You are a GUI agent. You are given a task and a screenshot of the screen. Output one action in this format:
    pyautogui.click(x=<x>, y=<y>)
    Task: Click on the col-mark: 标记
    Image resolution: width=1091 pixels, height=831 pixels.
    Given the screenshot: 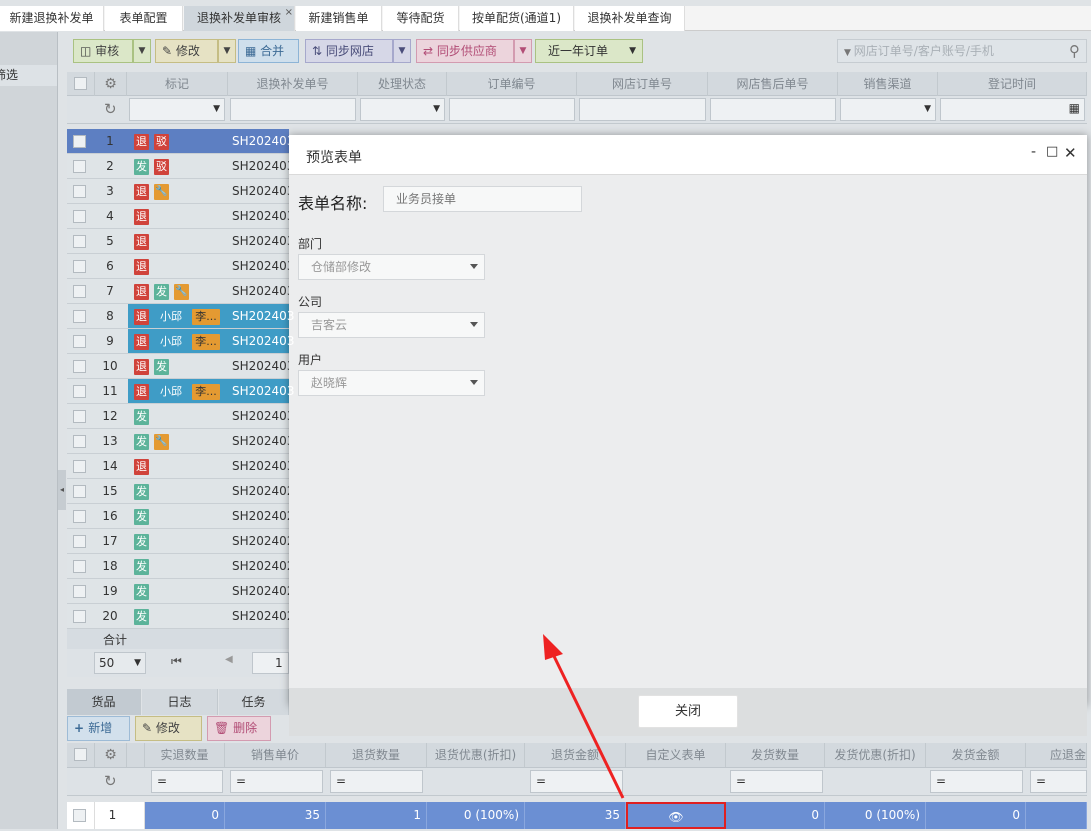 What is the action you would take?
    pyautogui.click(x=177, y=84)
    